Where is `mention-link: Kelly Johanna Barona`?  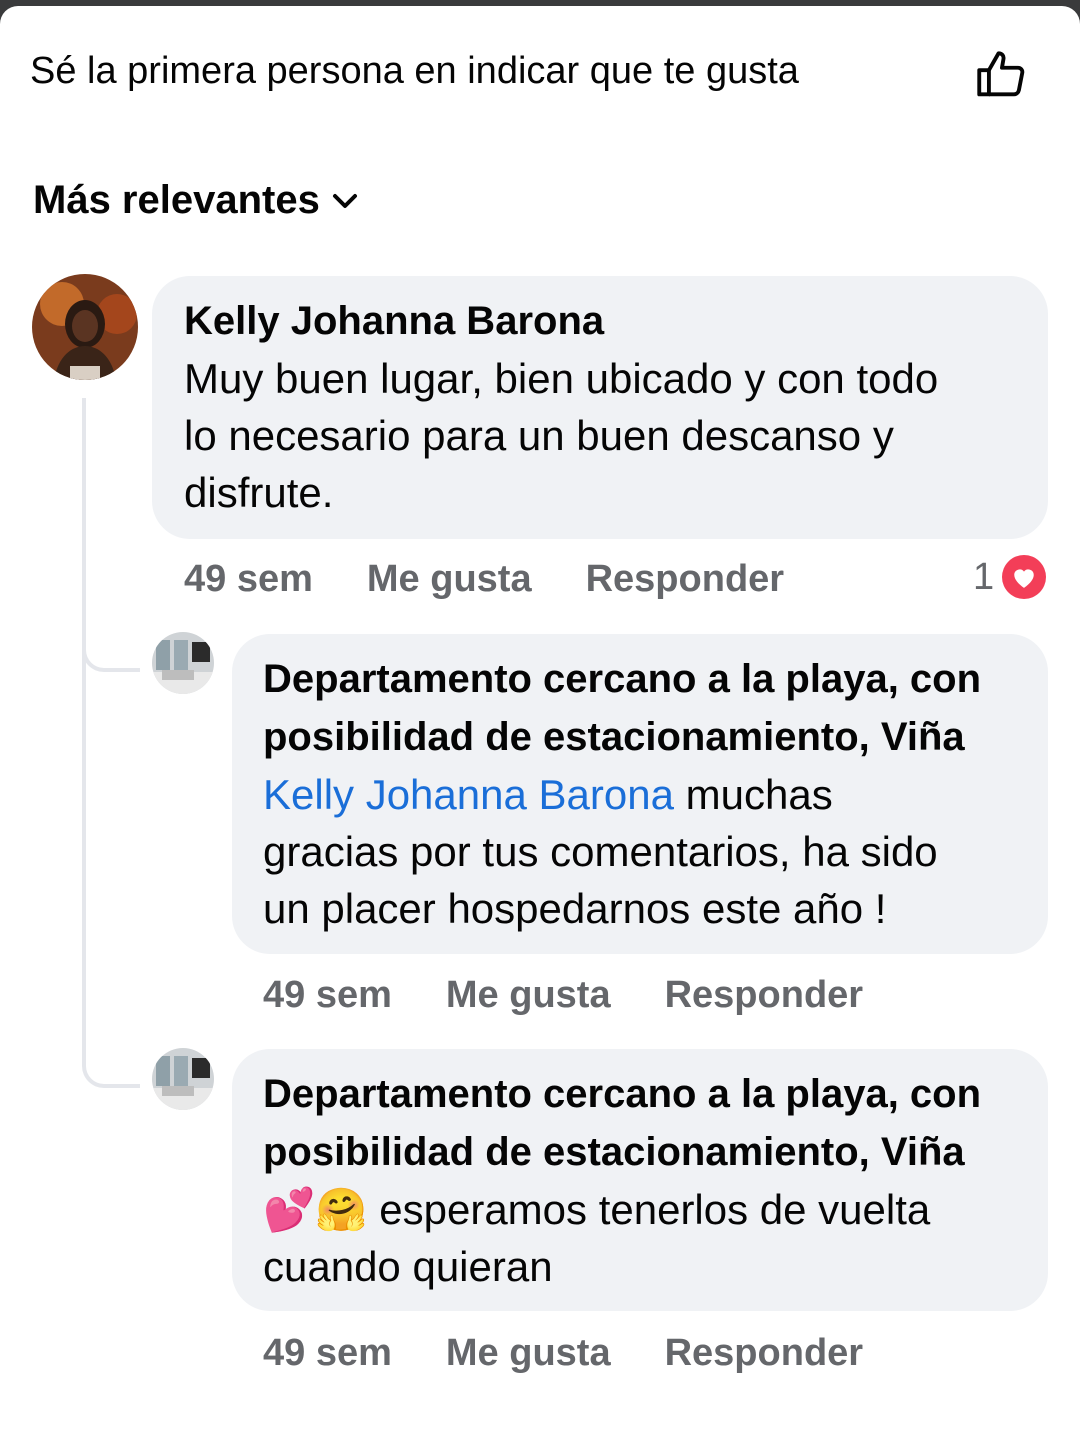 mention-link: Kelly Johanna Barona is located at coordinates (468, 794).